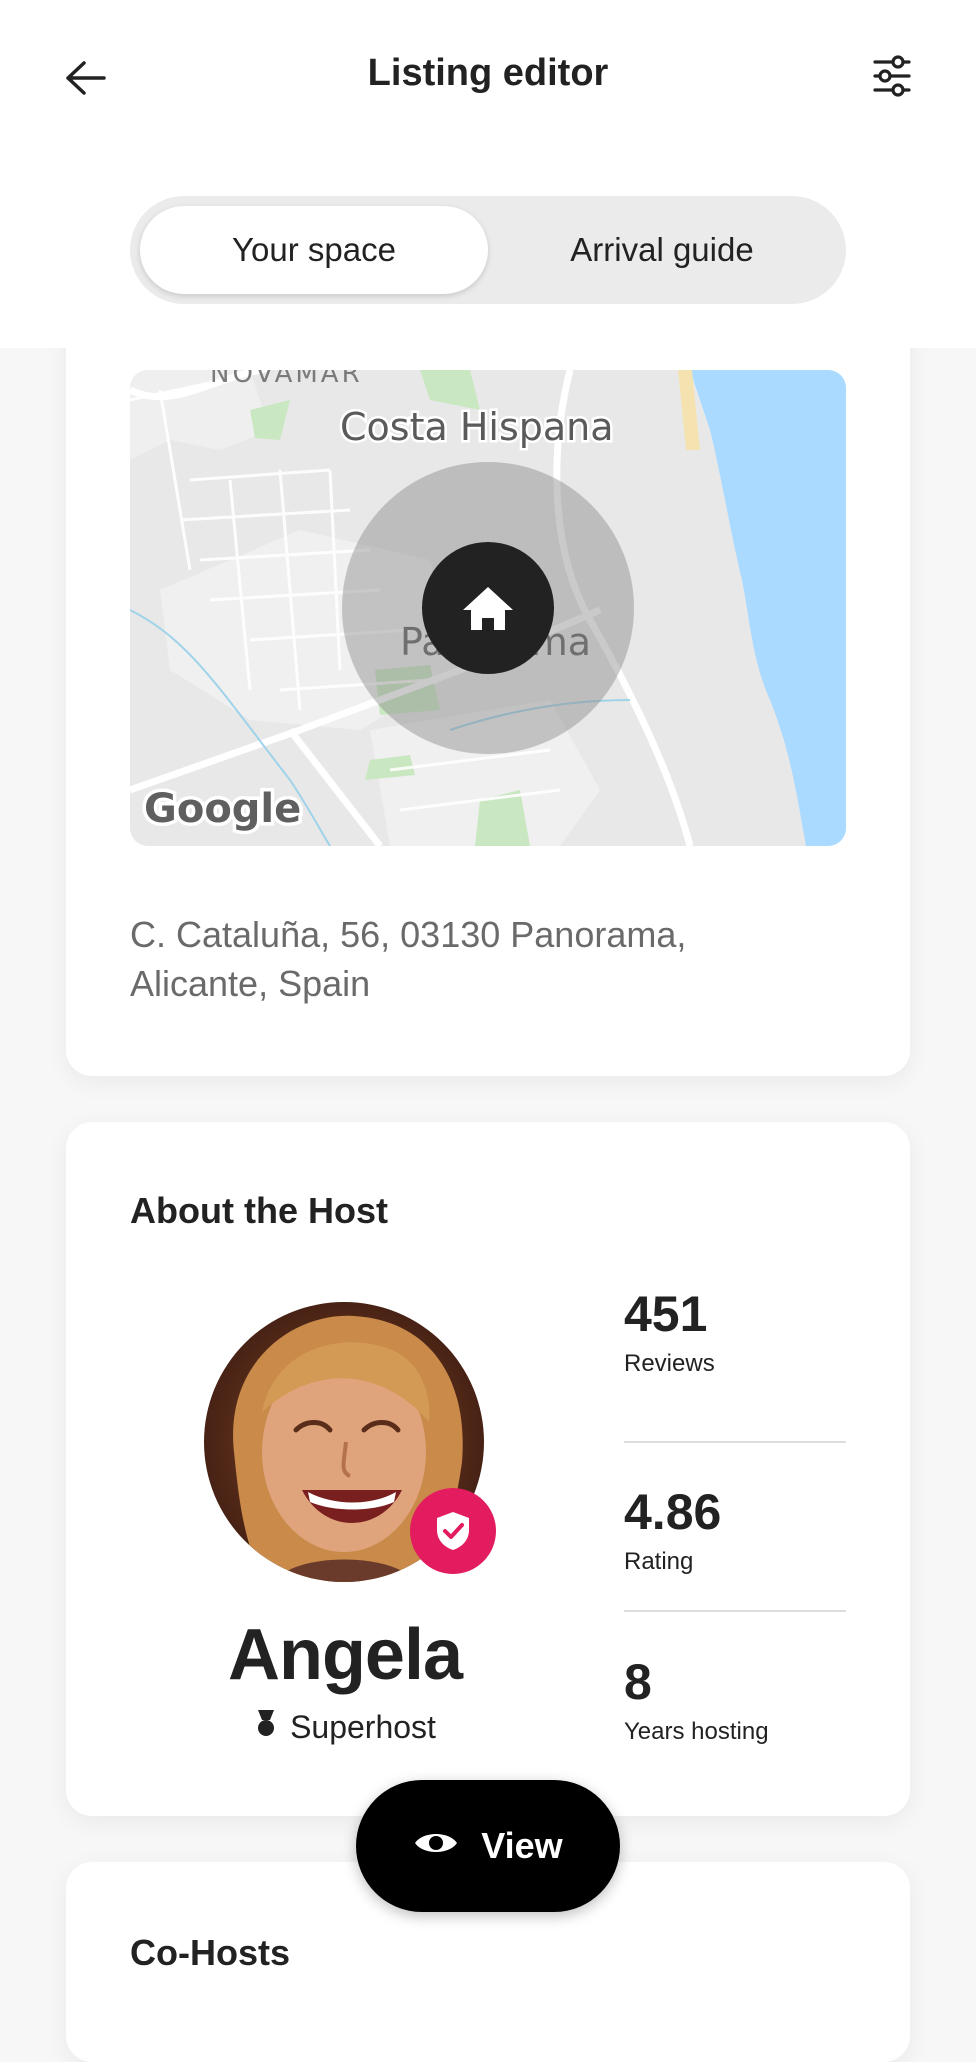 This screenshot has height=2062, width=976. I want to click on settings-button, so click(892, 78).